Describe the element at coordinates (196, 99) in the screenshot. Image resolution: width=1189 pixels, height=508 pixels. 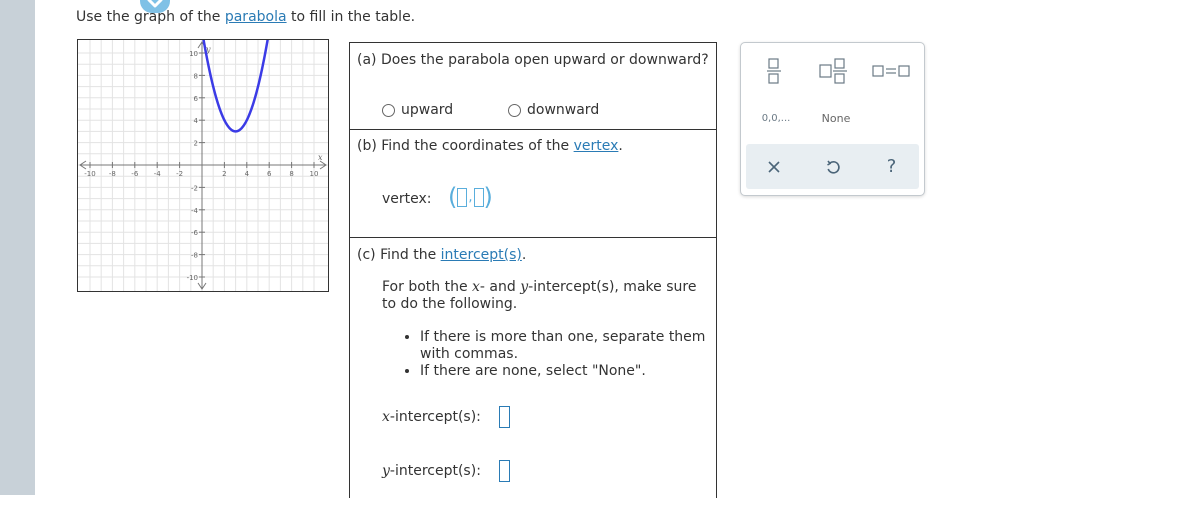
I see `y-tick-label: 6` at that location.